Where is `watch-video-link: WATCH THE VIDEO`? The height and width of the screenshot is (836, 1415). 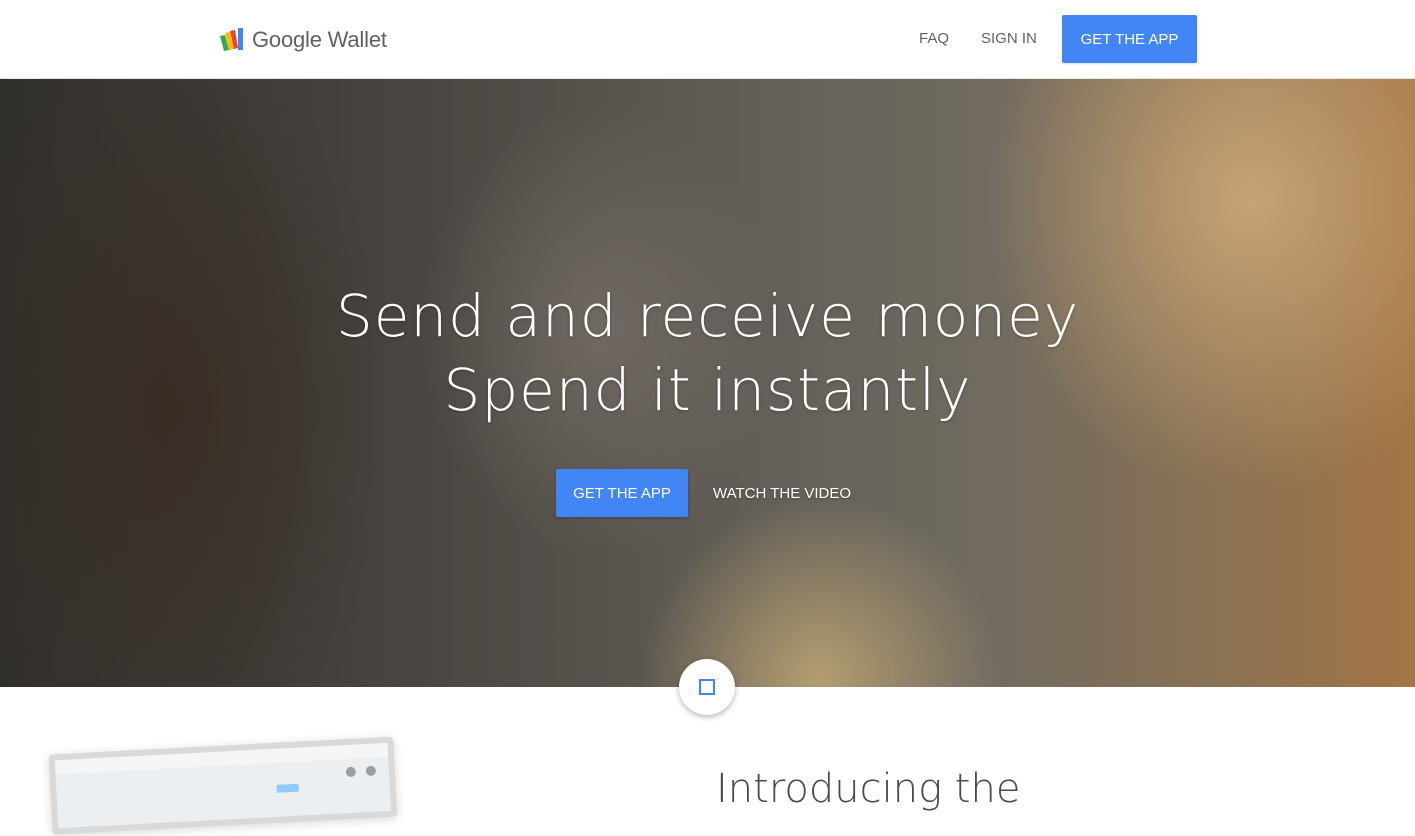
watch-video-link: WATCH THE VIDEO is located at coordinates (782, 493).